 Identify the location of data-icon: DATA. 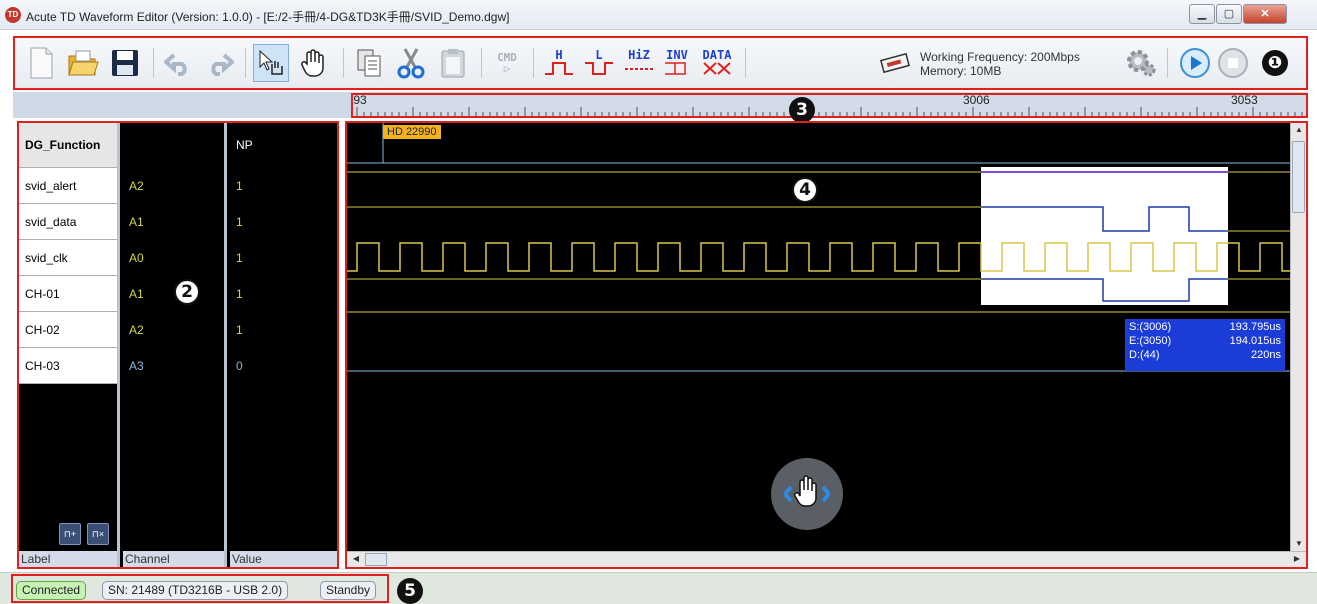
(717, 63).